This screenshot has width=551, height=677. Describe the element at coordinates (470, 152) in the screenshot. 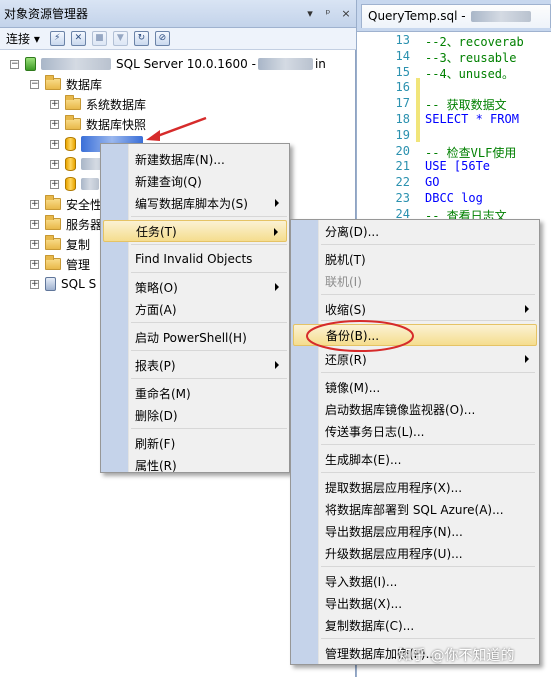

I see `code-line: -- 检查VLF使用` at that location.